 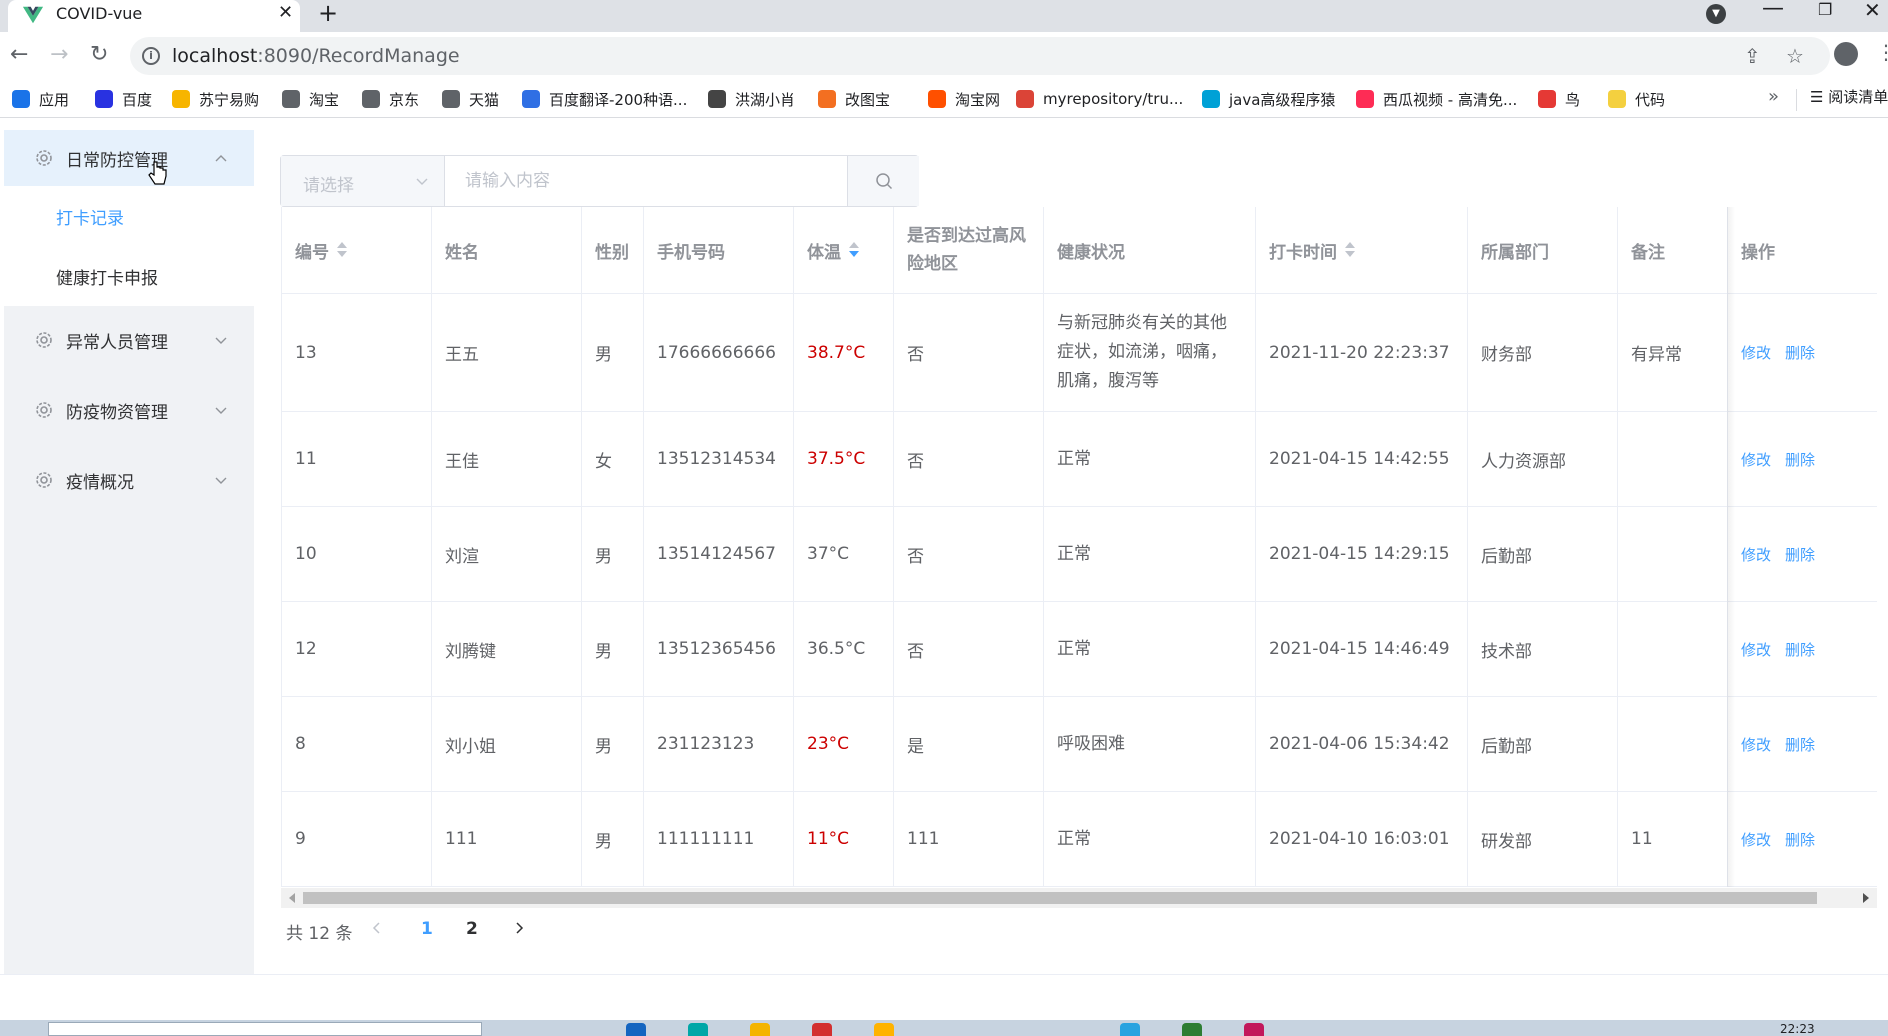 I want to click on cell-dept: 后勤部, so click(x=1543, y=744).